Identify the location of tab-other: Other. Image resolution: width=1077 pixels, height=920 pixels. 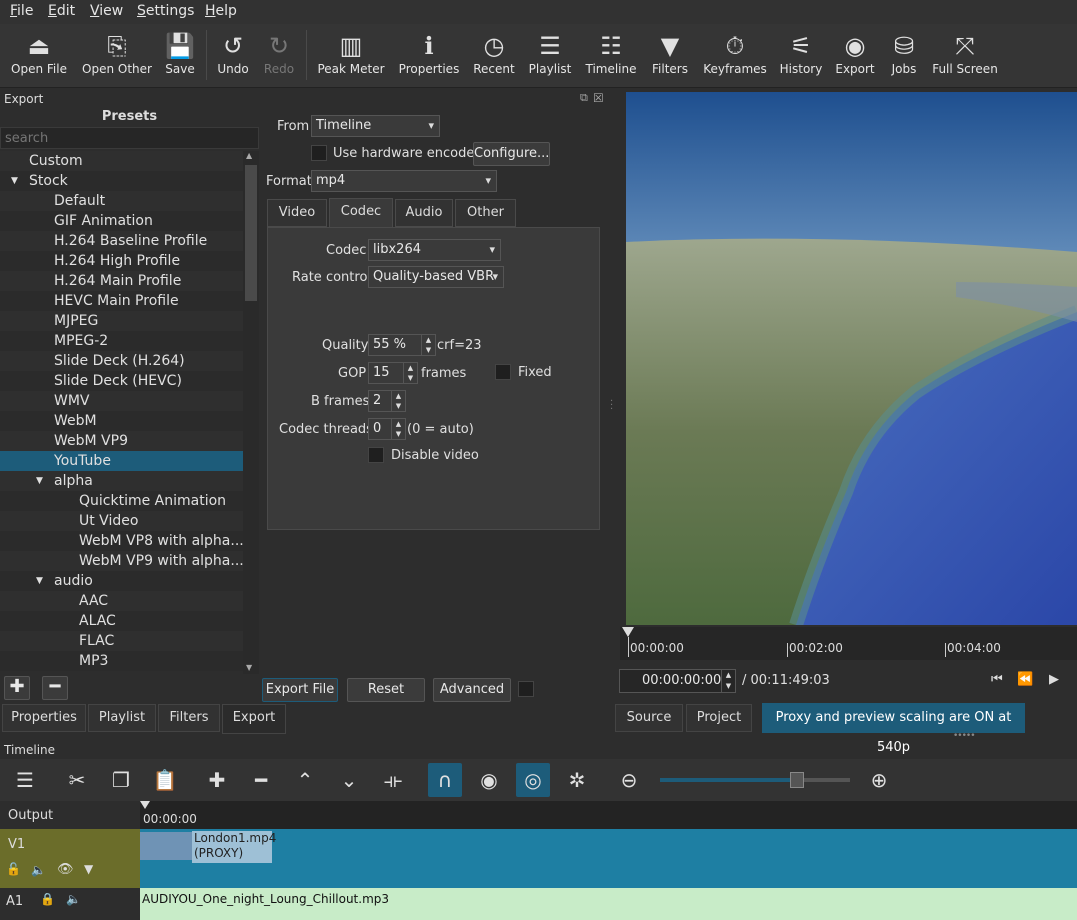
(485, 213).